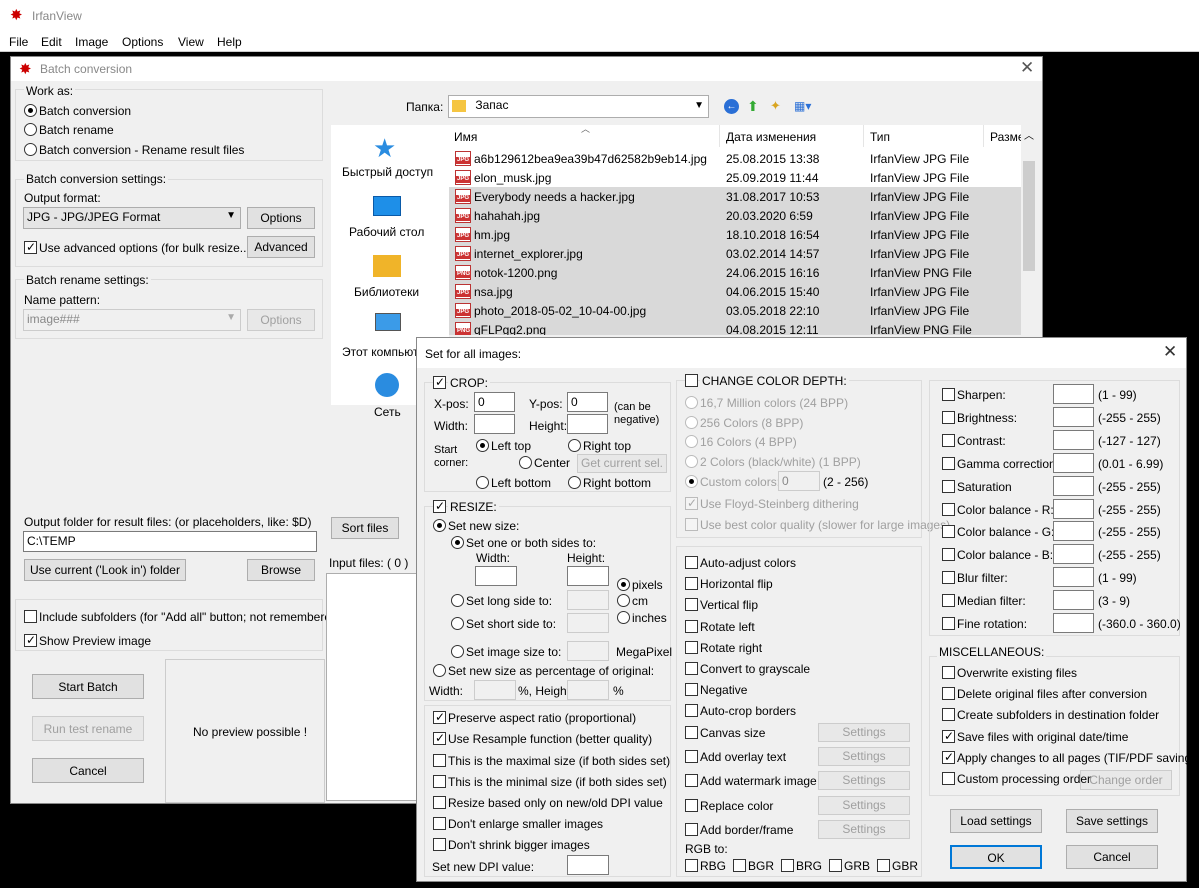  Describe the element at coordinates (439, 670) in the screenshot. I see `radio-percentage` at that location.